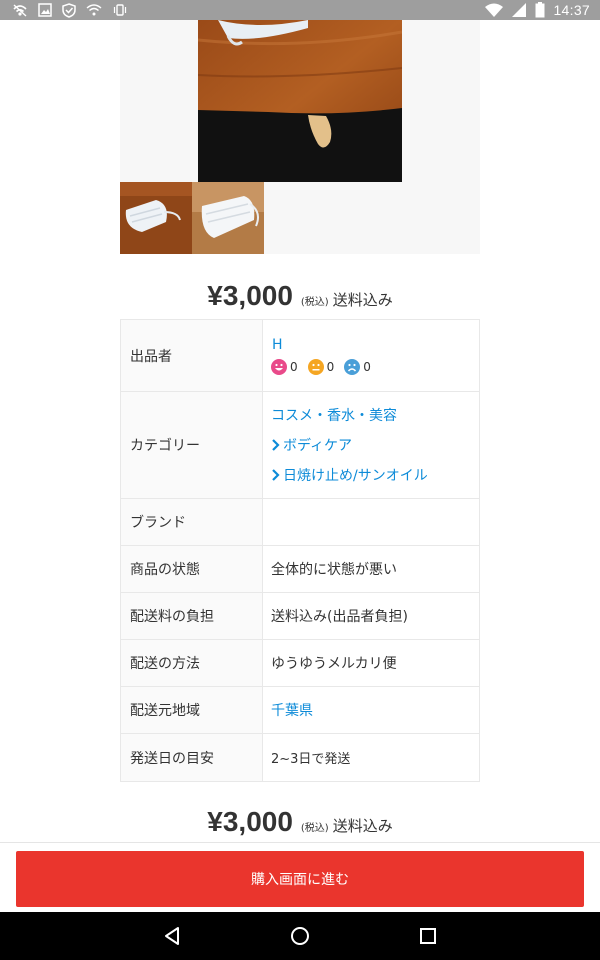 The image size is (600, 960). What do you see at coordinates (94, 10) in the screenshot?
I see `wifi-question-icon` at bounding box center [94, 10].